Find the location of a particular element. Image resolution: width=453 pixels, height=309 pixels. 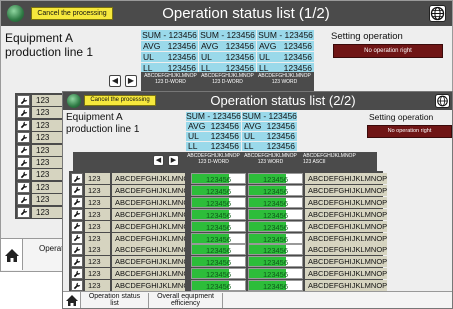

column-header: ABCDEFGHIJKLMNOP 123 ASCII is located at coordinates (329, 159).